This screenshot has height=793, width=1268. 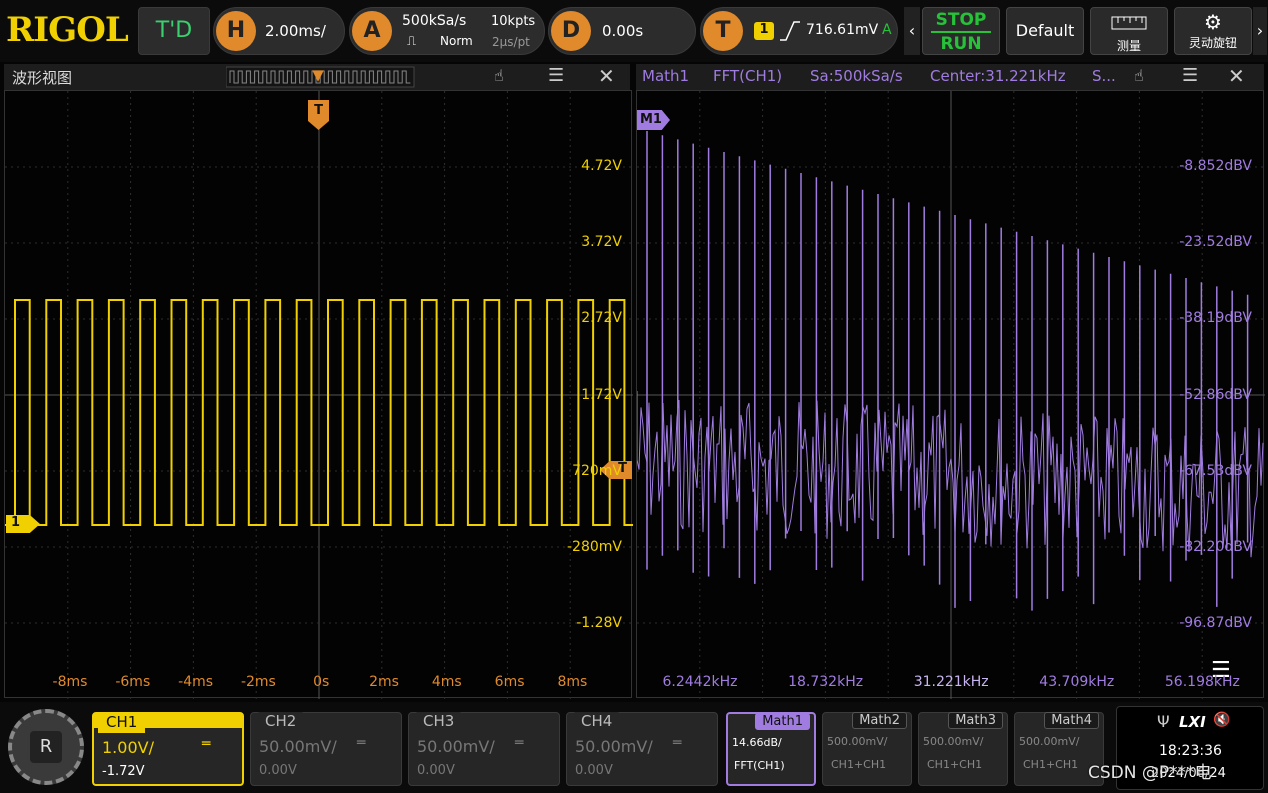 What do you see at coordinates (1192, 722) in the screenshot?
I see `lxi-icon: LXI` at bounding box center [1192, 722].